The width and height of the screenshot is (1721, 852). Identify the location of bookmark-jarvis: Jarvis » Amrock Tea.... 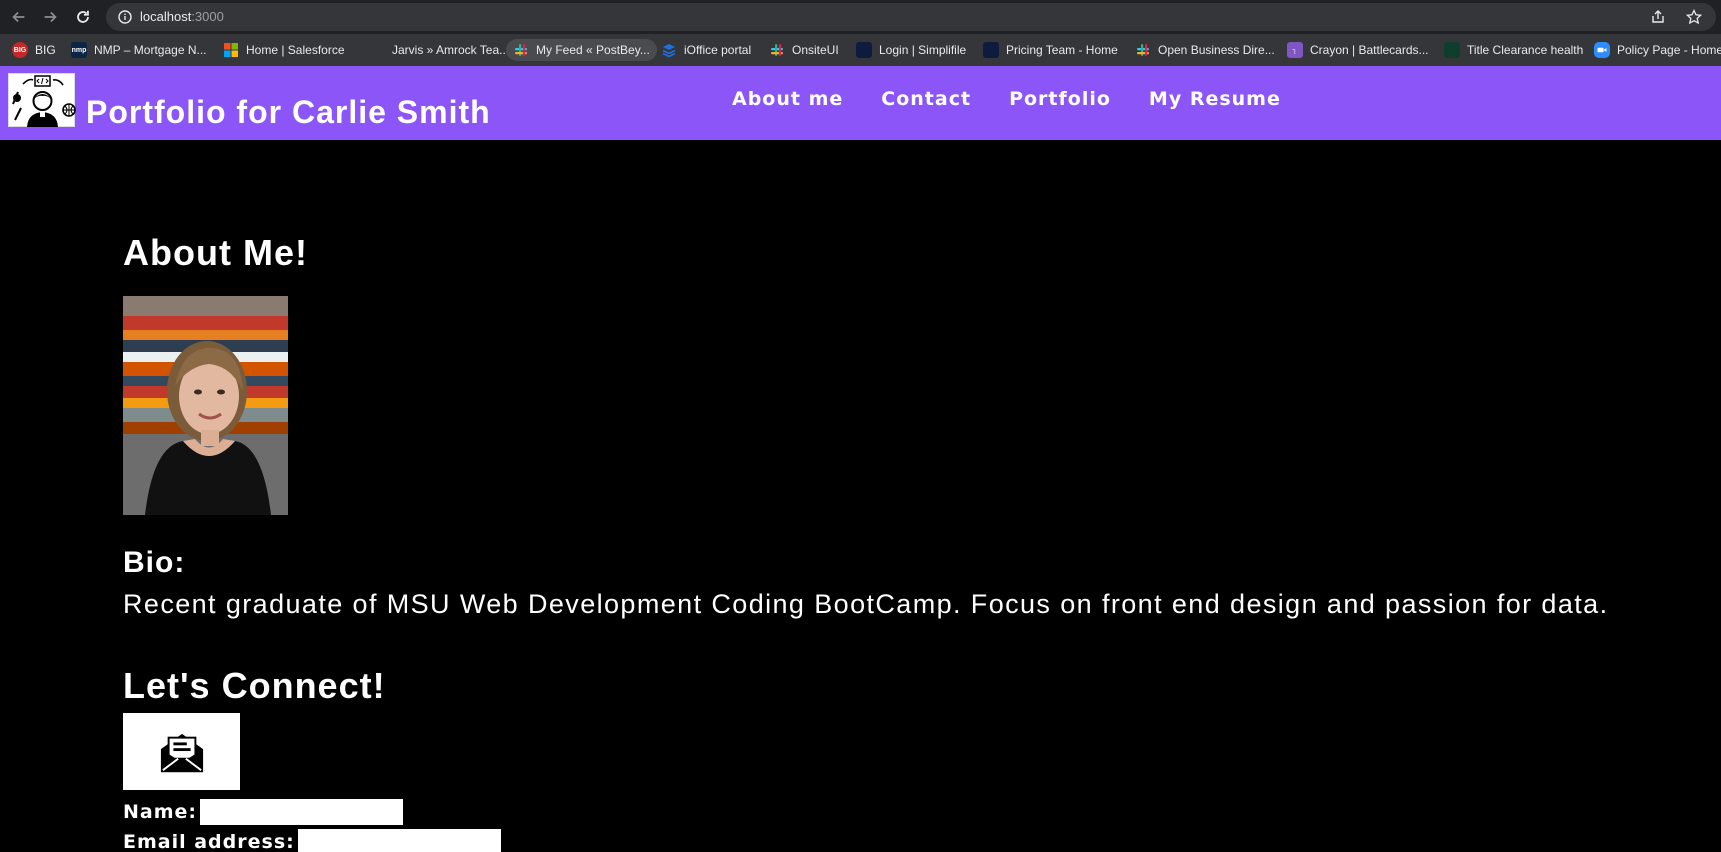
(444, 50).